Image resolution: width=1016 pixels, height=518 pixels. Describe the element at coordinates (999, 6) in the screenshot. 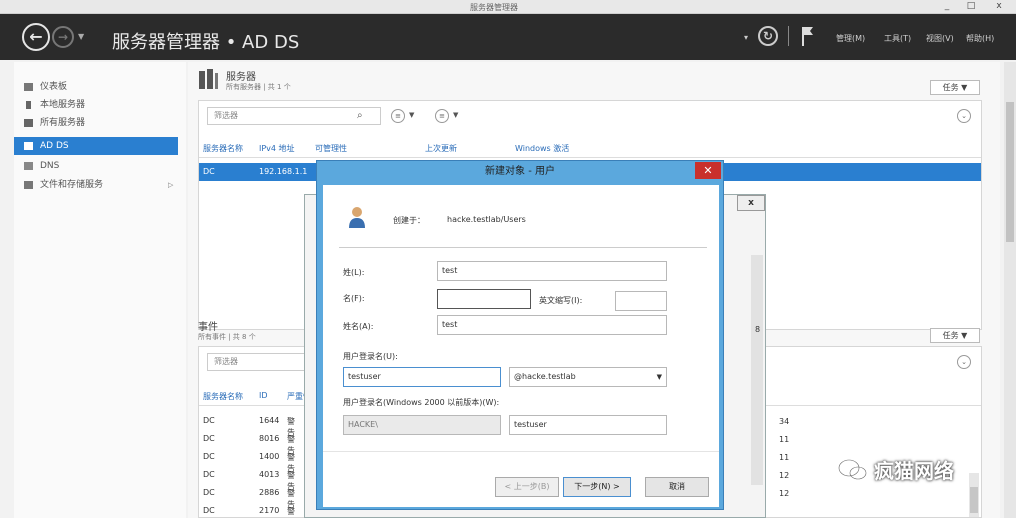

I see `window-close-button: x` at that location.